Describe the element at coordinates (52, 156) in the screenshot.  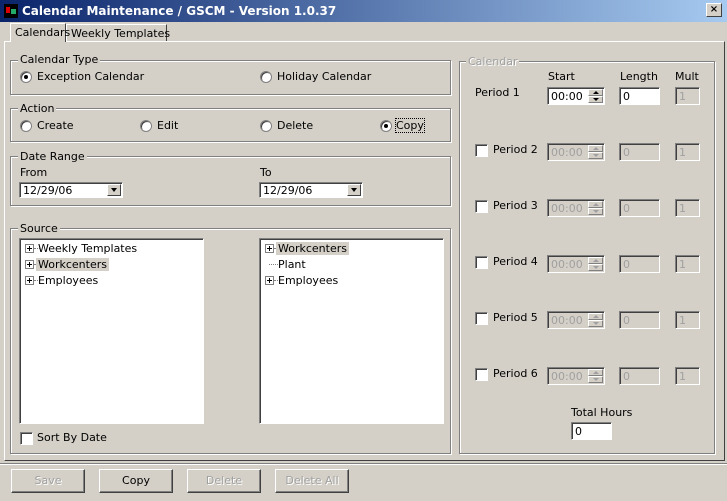
I see `date-range-label: Date Range` at that location.